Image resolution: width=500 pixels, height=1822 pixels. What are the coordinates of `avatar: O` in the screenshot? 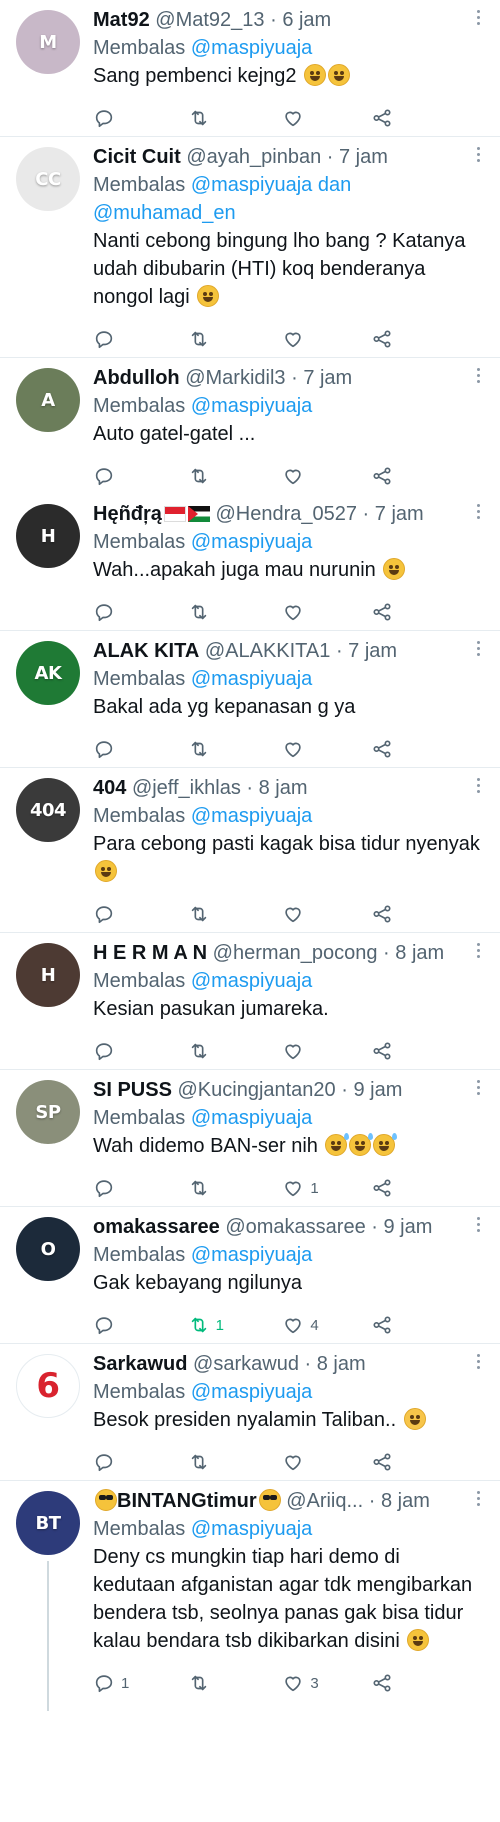 It's located at (48, 1249).